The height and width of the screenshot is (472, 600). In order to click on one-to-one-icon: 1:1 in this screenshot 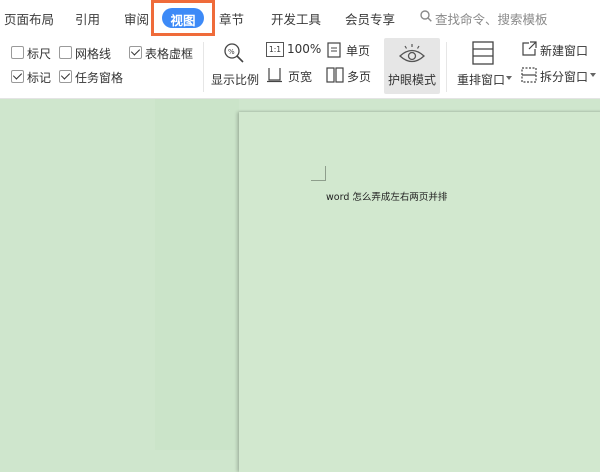, I will do `click(275, 49)`.